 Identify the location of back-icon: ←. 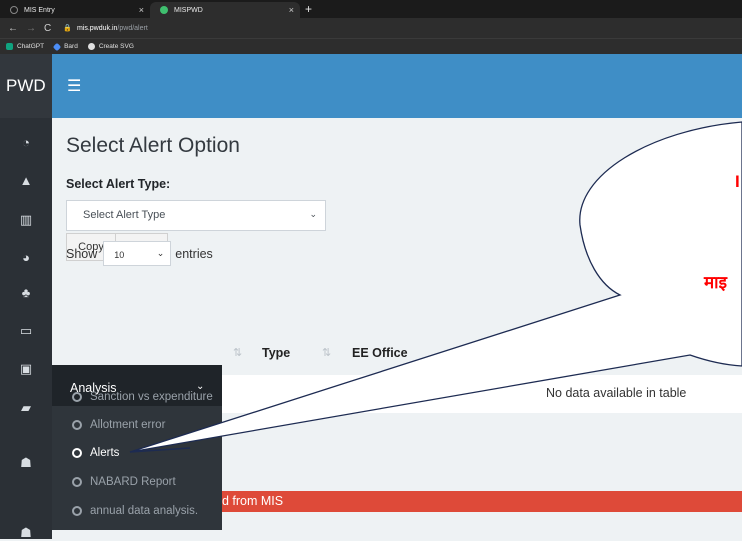
(13, 28).